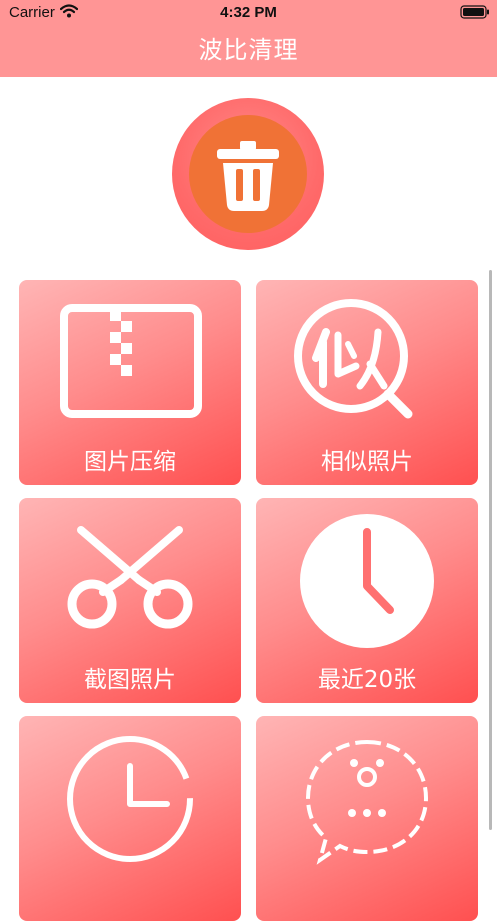 The height and width of the screenshot is (921, 497). I want to click on tile-similar-photos: 相似照片, so click(367, 382).